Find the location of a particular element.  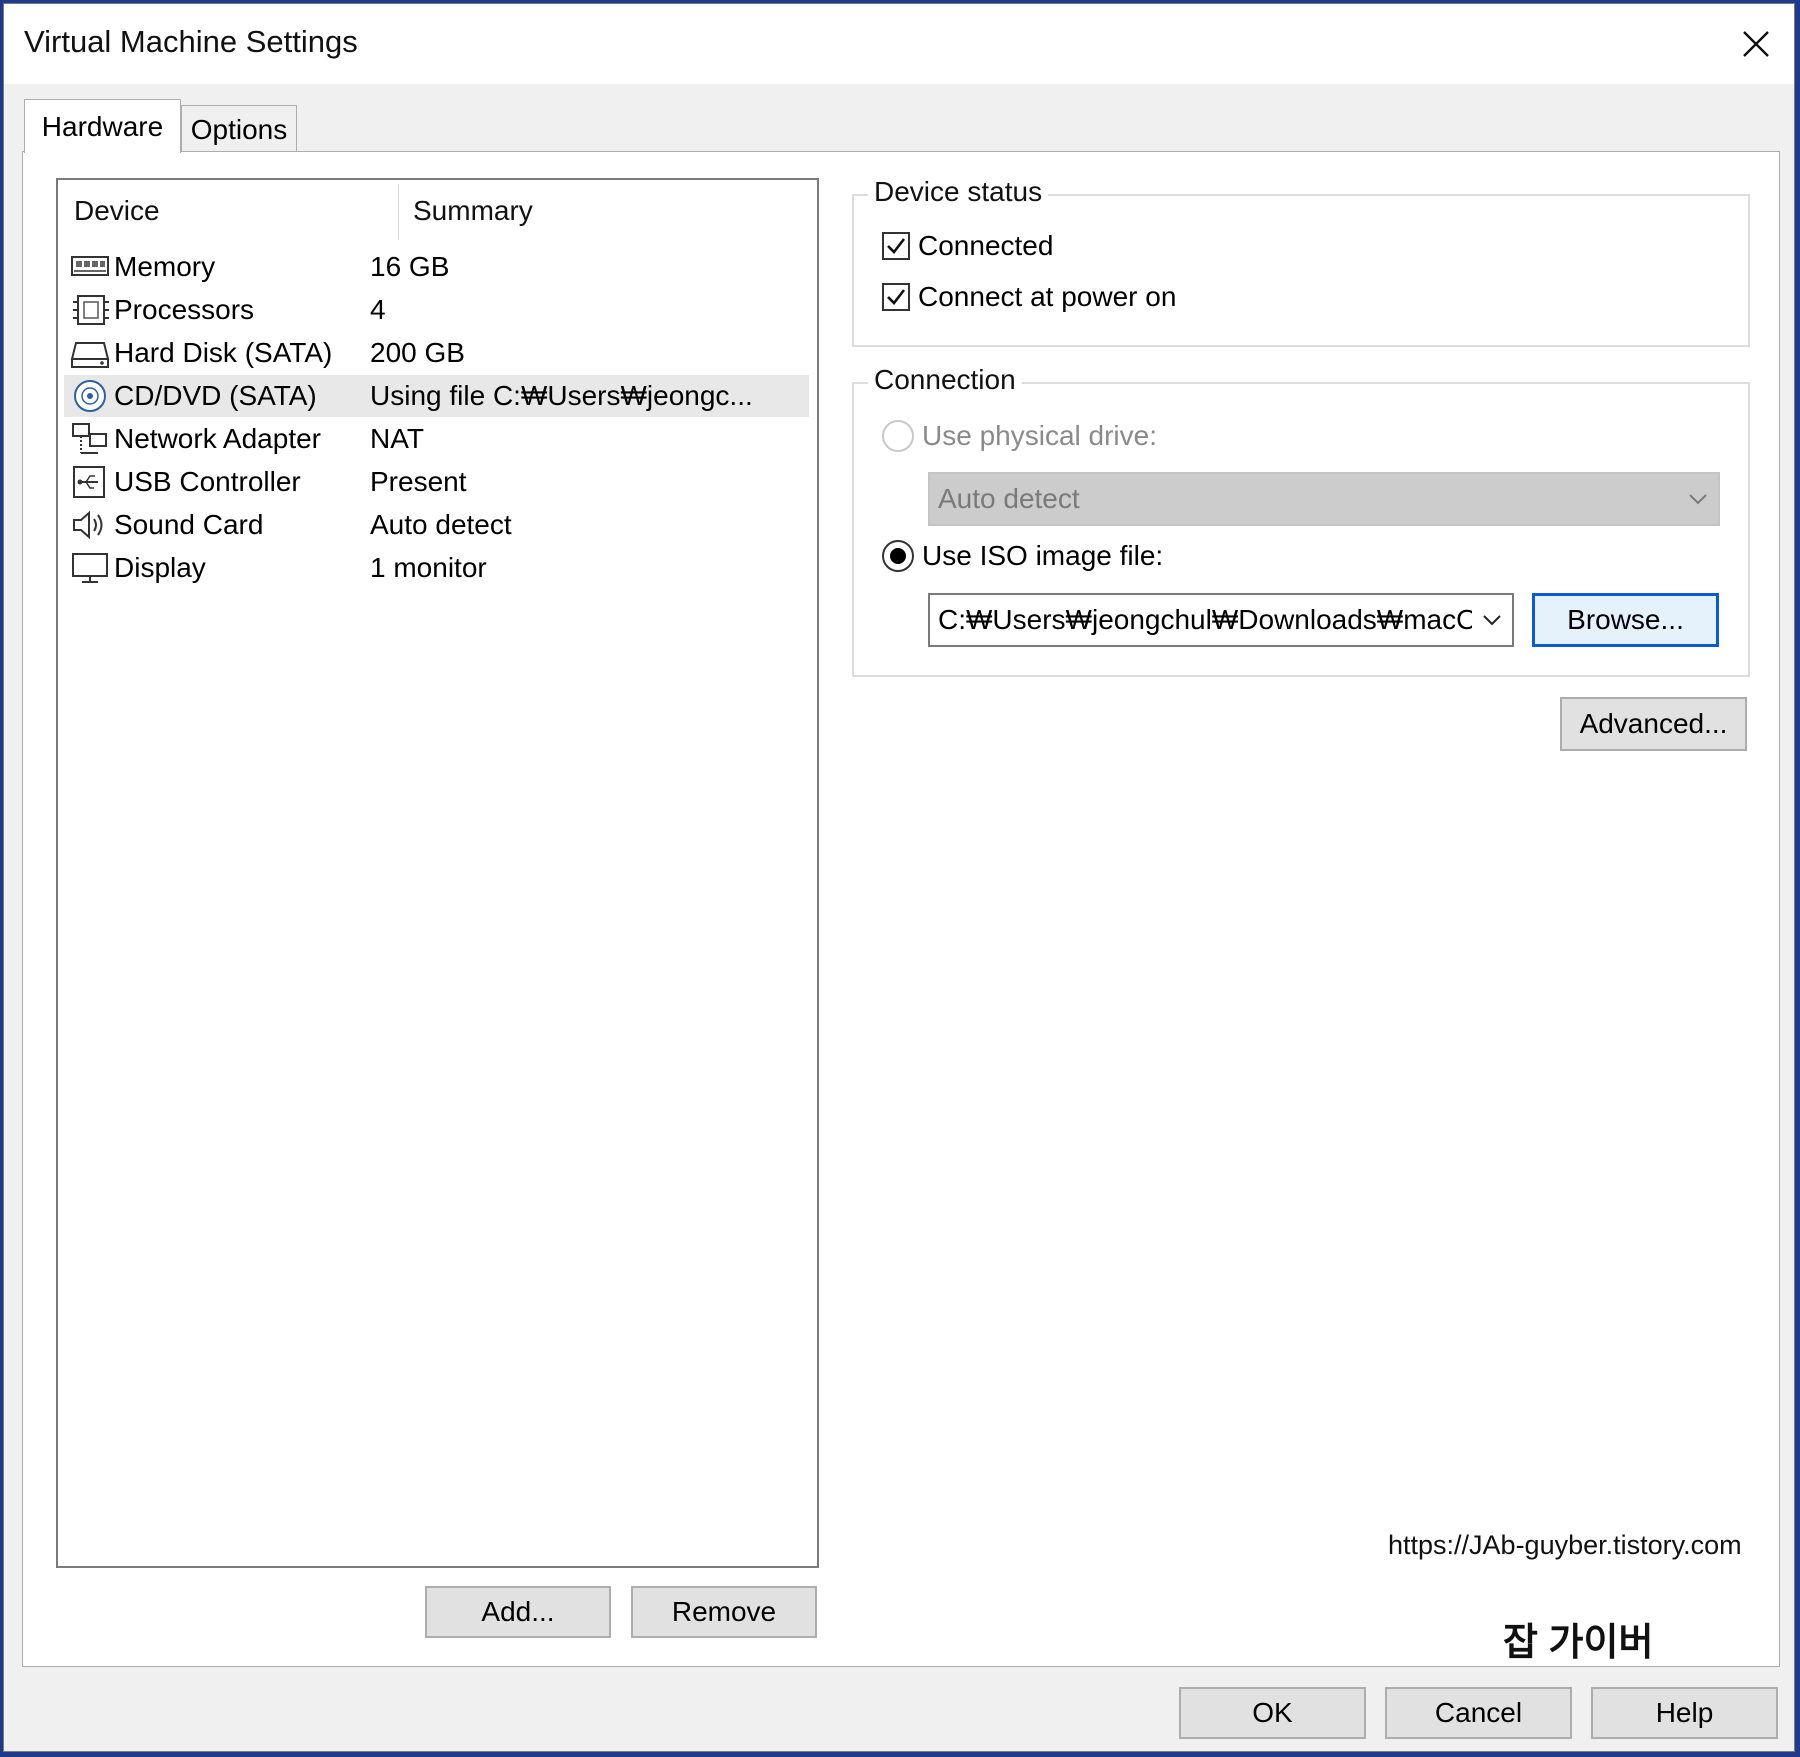

connected-checkbox-box is located at coordinates (896, 246).